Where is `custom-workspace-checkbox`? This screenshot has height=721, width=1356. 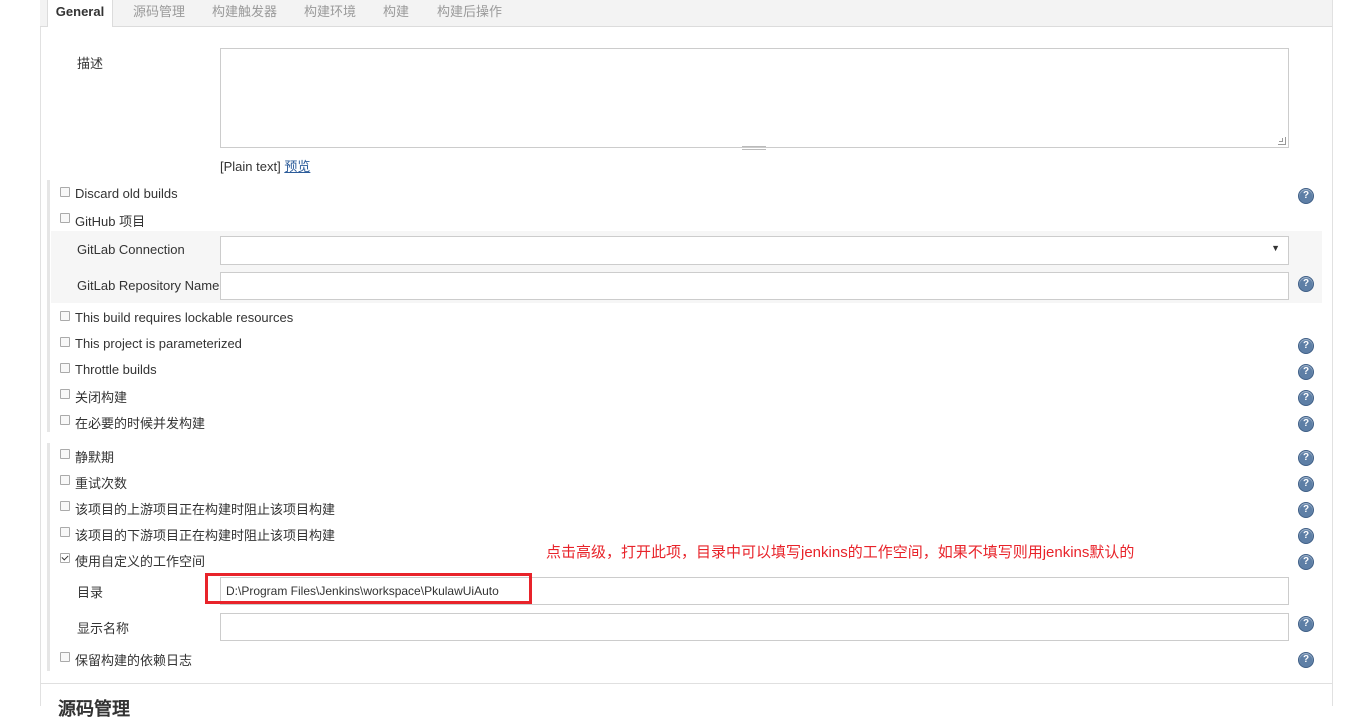
custom-workspace-checkbox is located at coordinates (65, 558).